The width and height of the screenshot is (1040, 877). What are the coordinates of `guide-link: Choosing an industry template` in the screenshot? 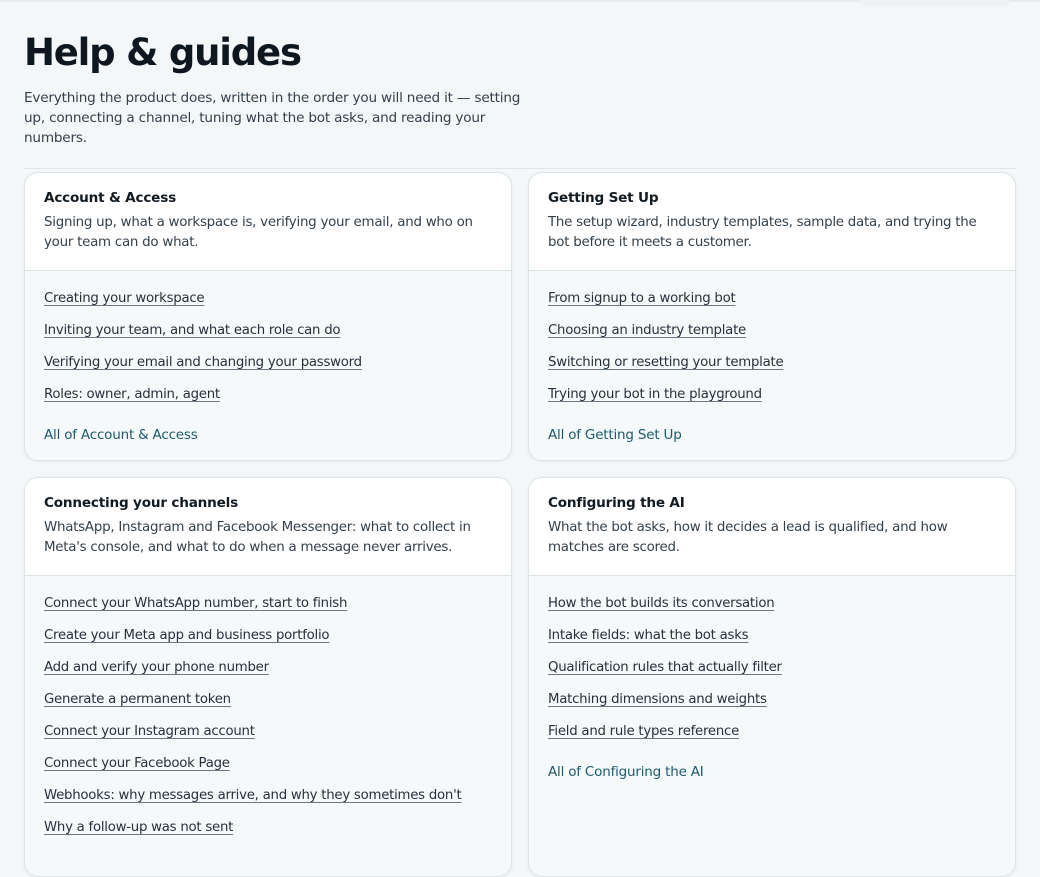 It's located at (772, 337).